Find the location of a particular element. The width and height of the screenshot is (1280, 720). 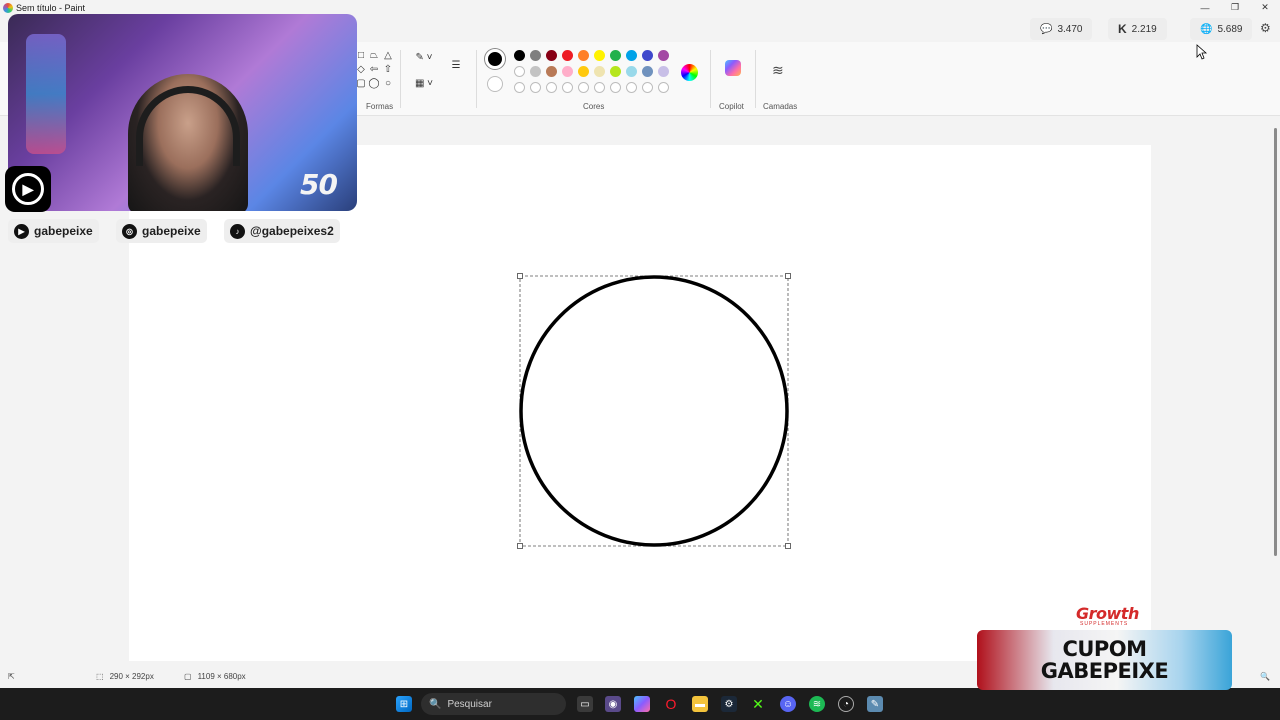

background-light is located at coordinates (46, 94).